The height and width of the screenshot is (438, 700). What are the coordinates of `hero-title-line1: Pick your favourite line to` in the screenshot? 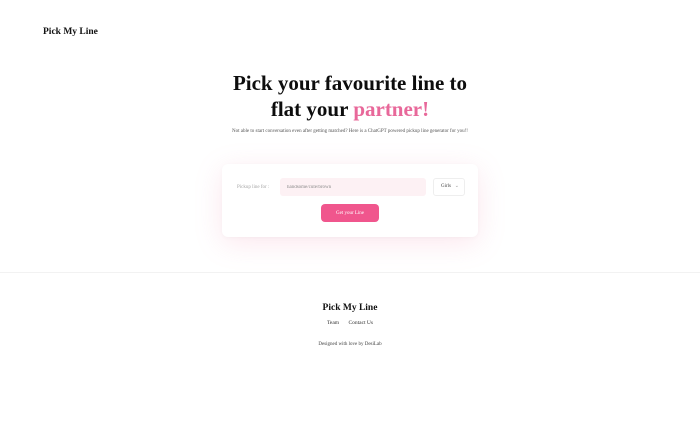 It's located at (350, 83).